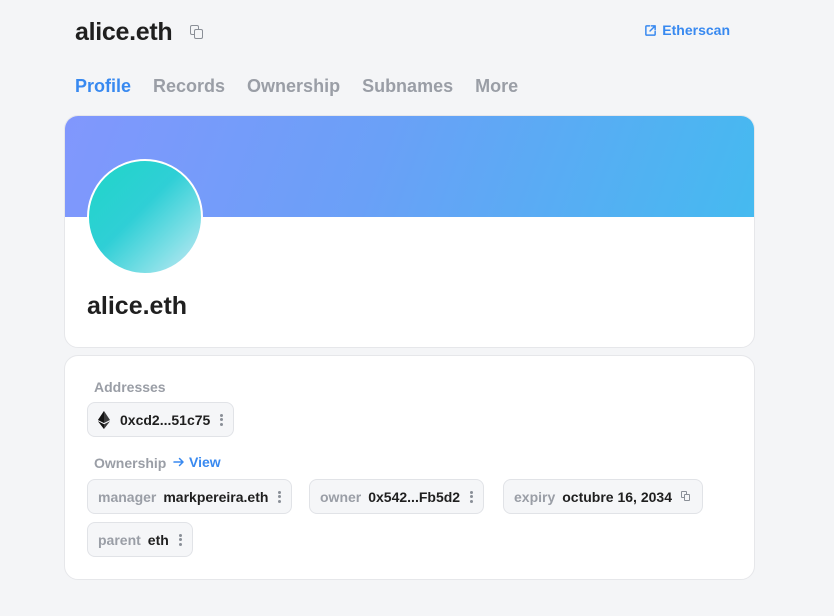 The image size is (834, 616). Describe the element at coordinates (127, 496) in the screenshot. I see `manager-key: manager` at that location.